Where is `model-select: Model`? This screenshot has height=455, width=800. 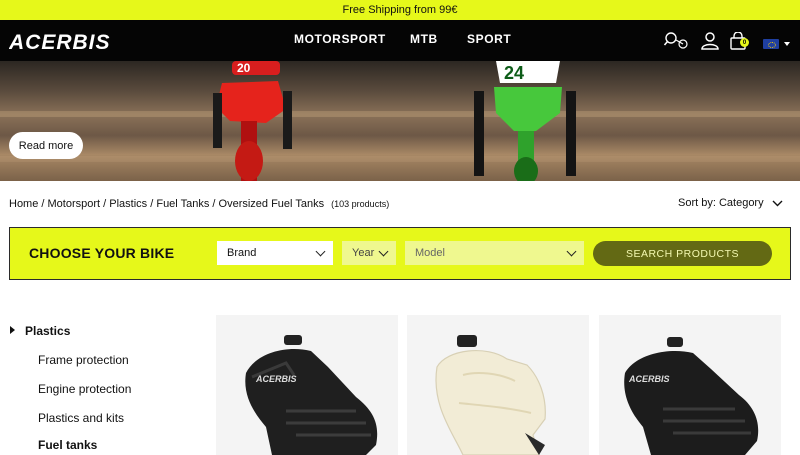
model-select: Model is located at coordinates (494, 253).